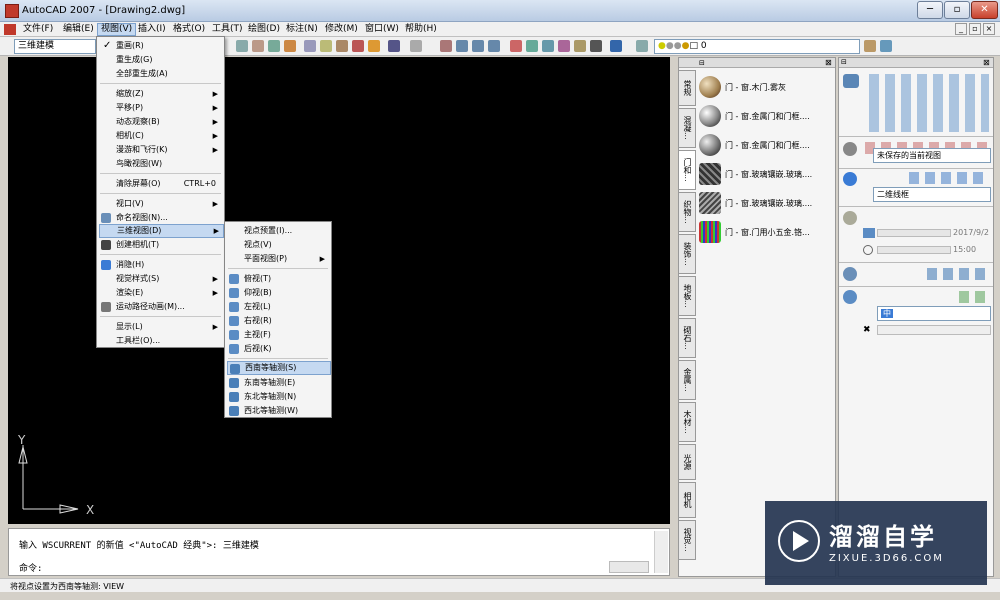 The image size is (1000, 600). What do you see at coordinates (851, 81) in the screenshot?
I see `3d-make-icon` at bounding box center [851, 81].